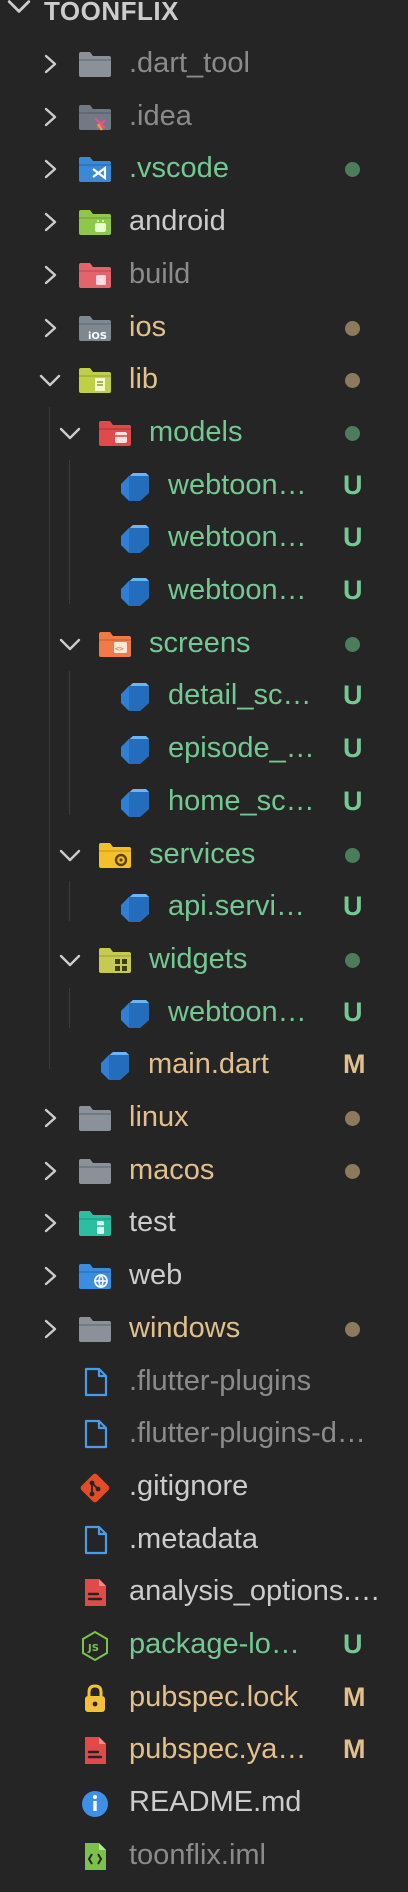 Image resolution: width=408 pixels, height=1892 pixels. What do you see at coordinates (95, 1803) in the screenshot?
I see `info-icon` at bounding box center [95, 1803].